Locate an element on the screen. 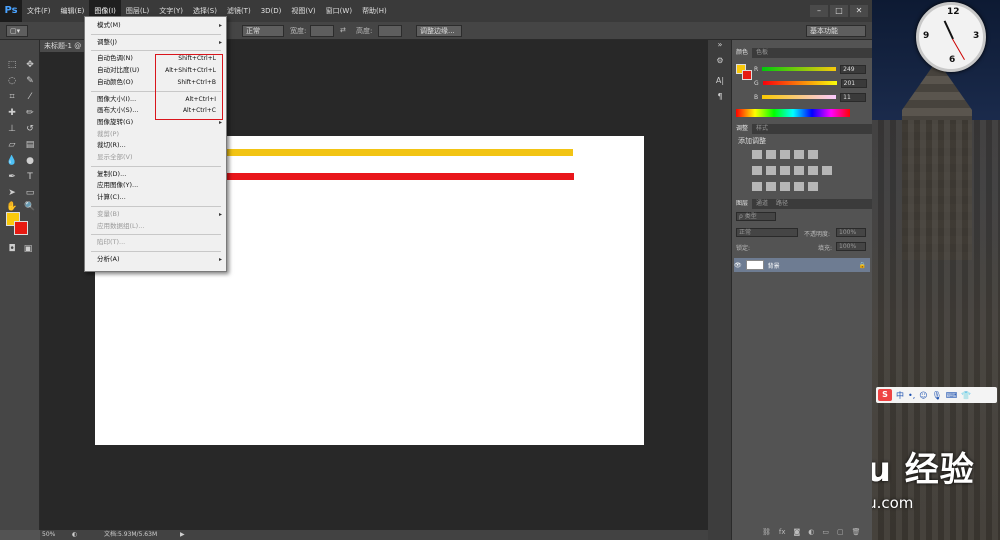  history-brush-icon: ↺ is located at coordinates (30, 129).